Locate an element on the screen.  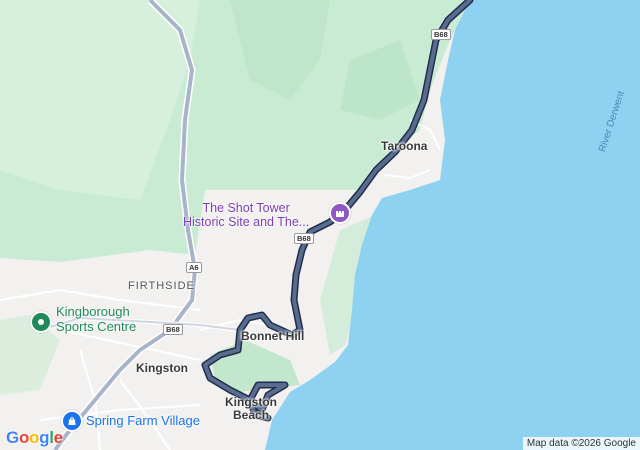
route-shield-a6: A6 is located at coordinates (194, 267).